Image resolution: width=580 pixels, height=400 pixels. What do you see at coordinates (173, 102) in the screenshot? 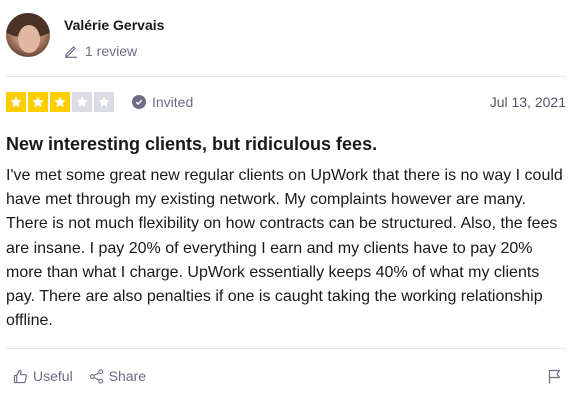
I see `invited-label: Invited` at bounding box center [173, 102].